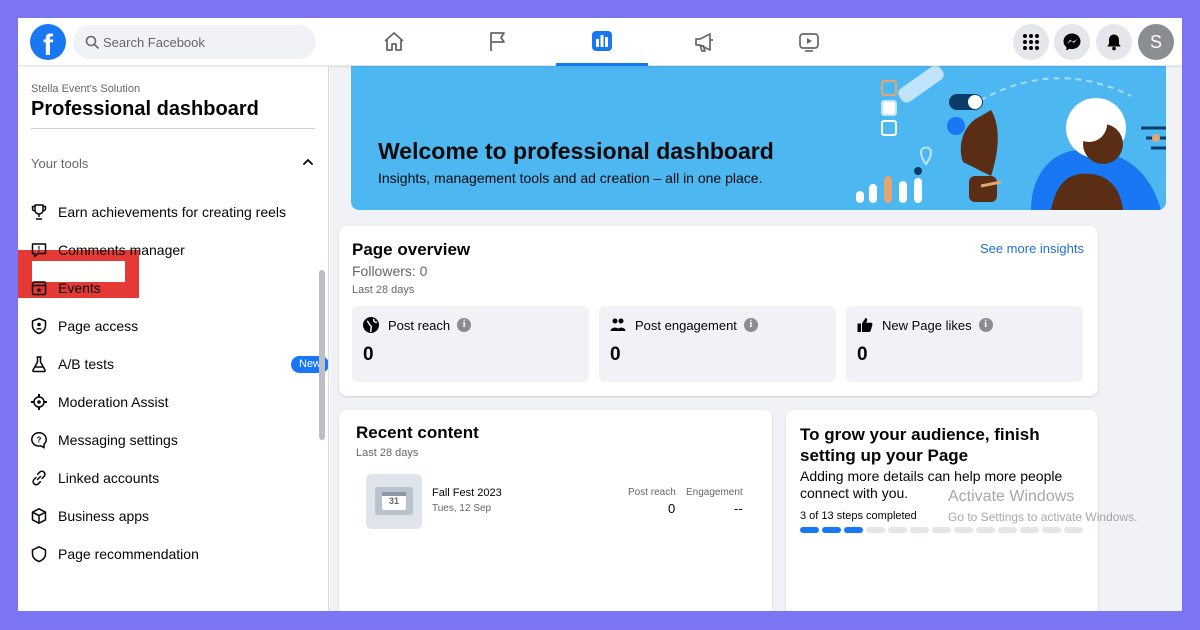  Describe the element at coordinates (173, 478) in the screenshot. I see `sidebar-item-linked-accounts: Linked accounts` at that location.